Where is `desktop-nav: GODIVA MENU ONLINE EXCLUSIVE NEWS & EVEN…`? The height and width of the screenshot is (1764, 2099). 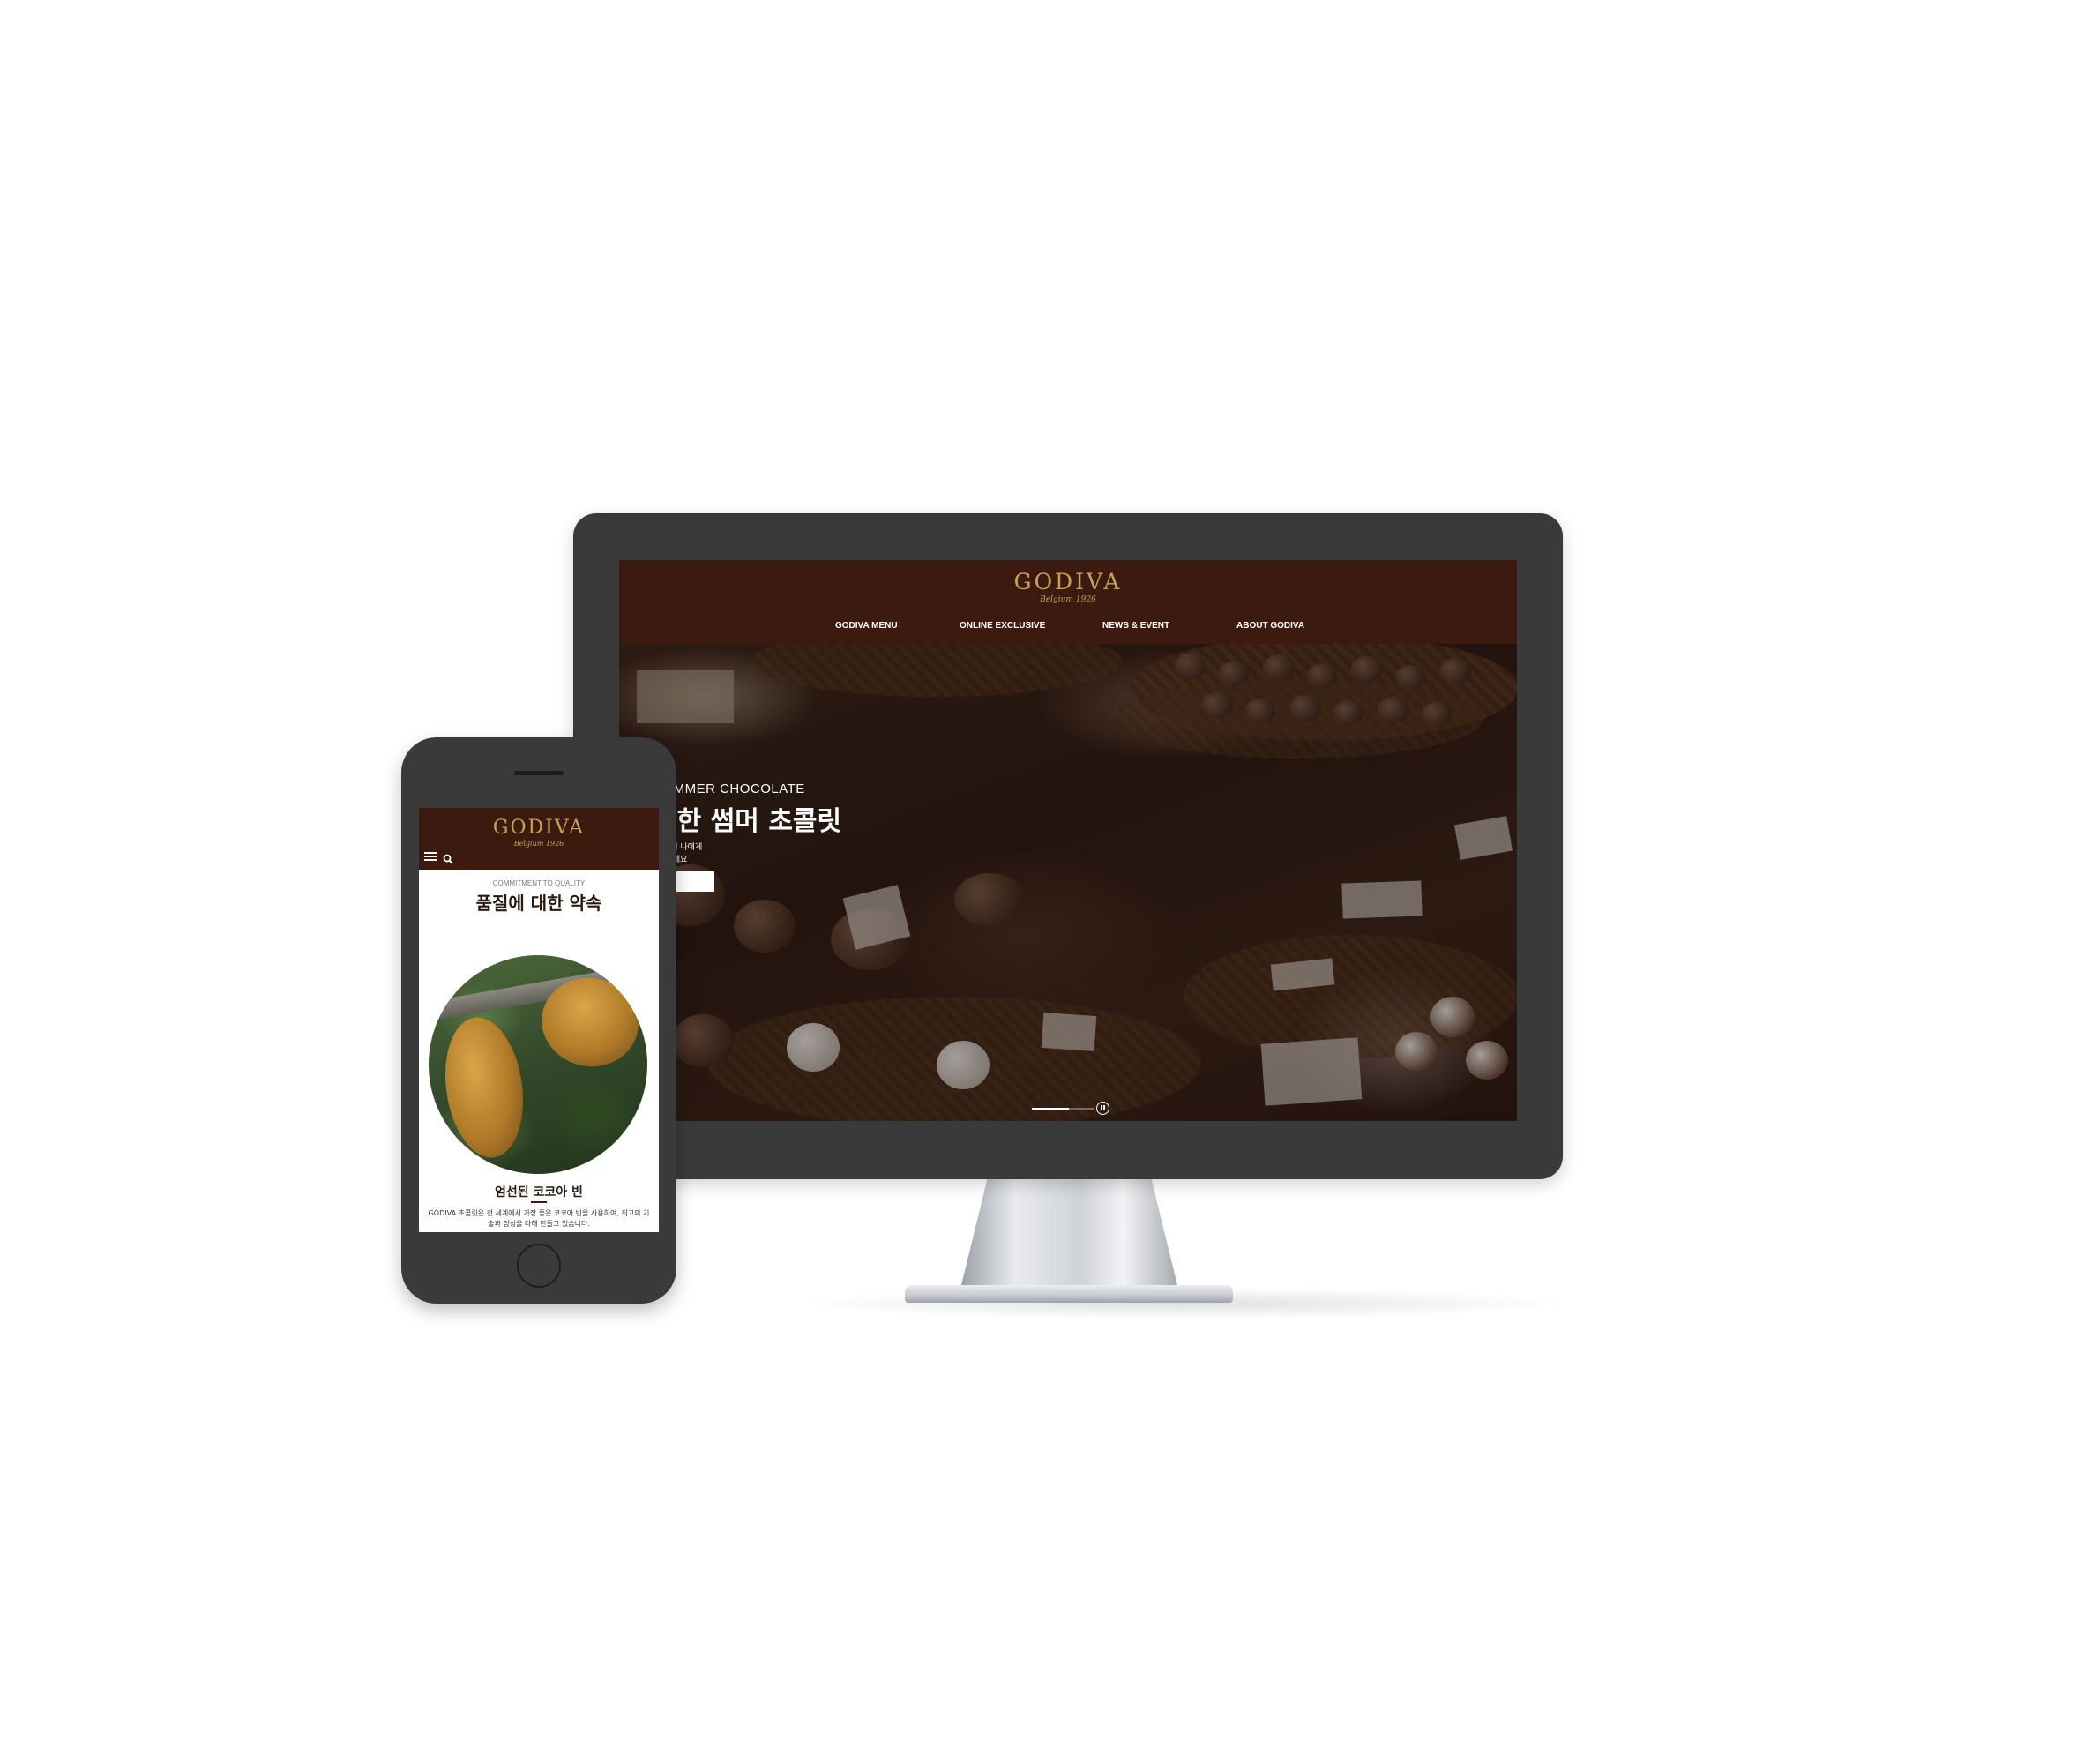 desktop-nav: GODIVA MENU ONLINE EXCLUSIVE NEWS & EVEN… is located at coordinates (1068, 628).